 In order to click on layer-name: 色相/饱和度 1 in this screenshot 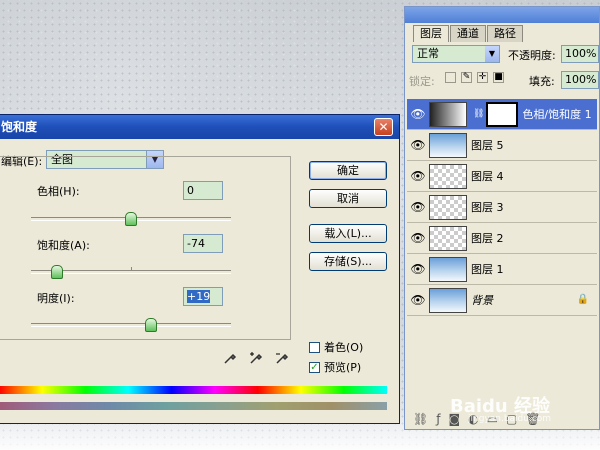, I will do `click(557, 114)`.